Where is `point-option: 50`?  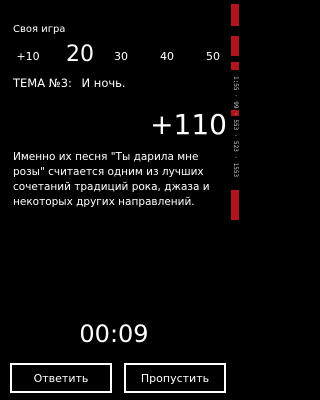 point-option: 50 is located at coordinates (213, 56).